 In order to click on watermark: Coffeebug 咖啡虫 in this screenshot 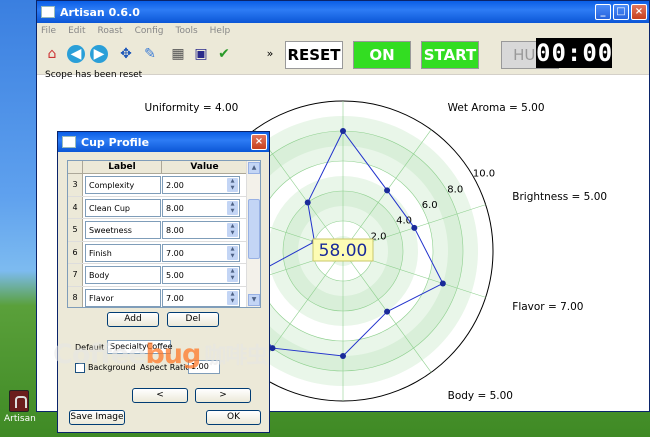, I will do `click(160, 354)`.